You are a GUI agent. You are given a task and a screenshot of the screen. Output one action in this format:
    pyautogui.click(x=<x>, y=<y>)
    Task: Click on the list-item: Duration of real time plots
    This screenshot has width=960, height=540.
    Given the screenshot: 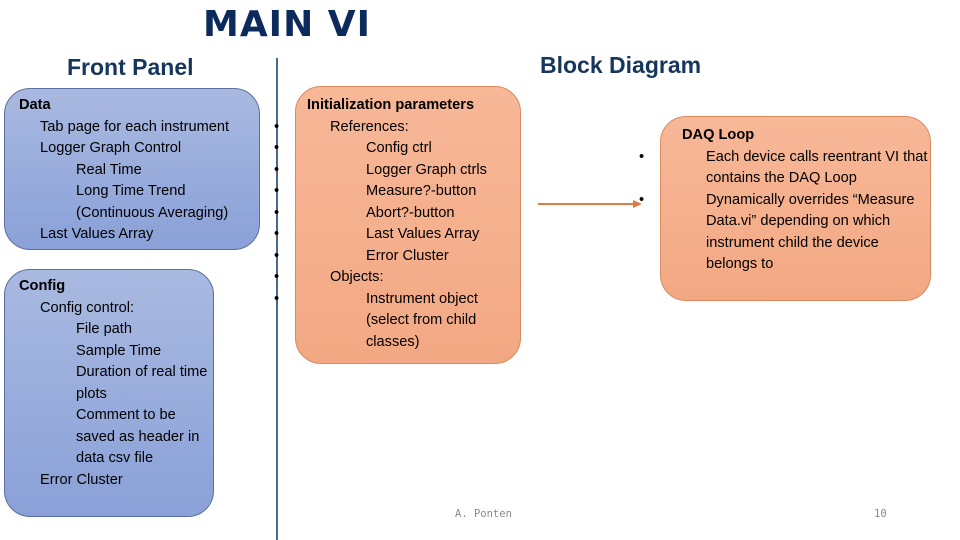 What is the action you would take?
    pyautogui.click(x=109, y=383)
    